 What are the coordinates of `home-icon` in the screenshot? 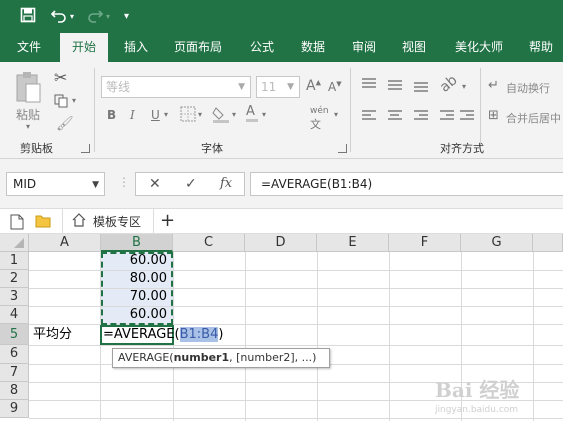 It's located at (79, 221).